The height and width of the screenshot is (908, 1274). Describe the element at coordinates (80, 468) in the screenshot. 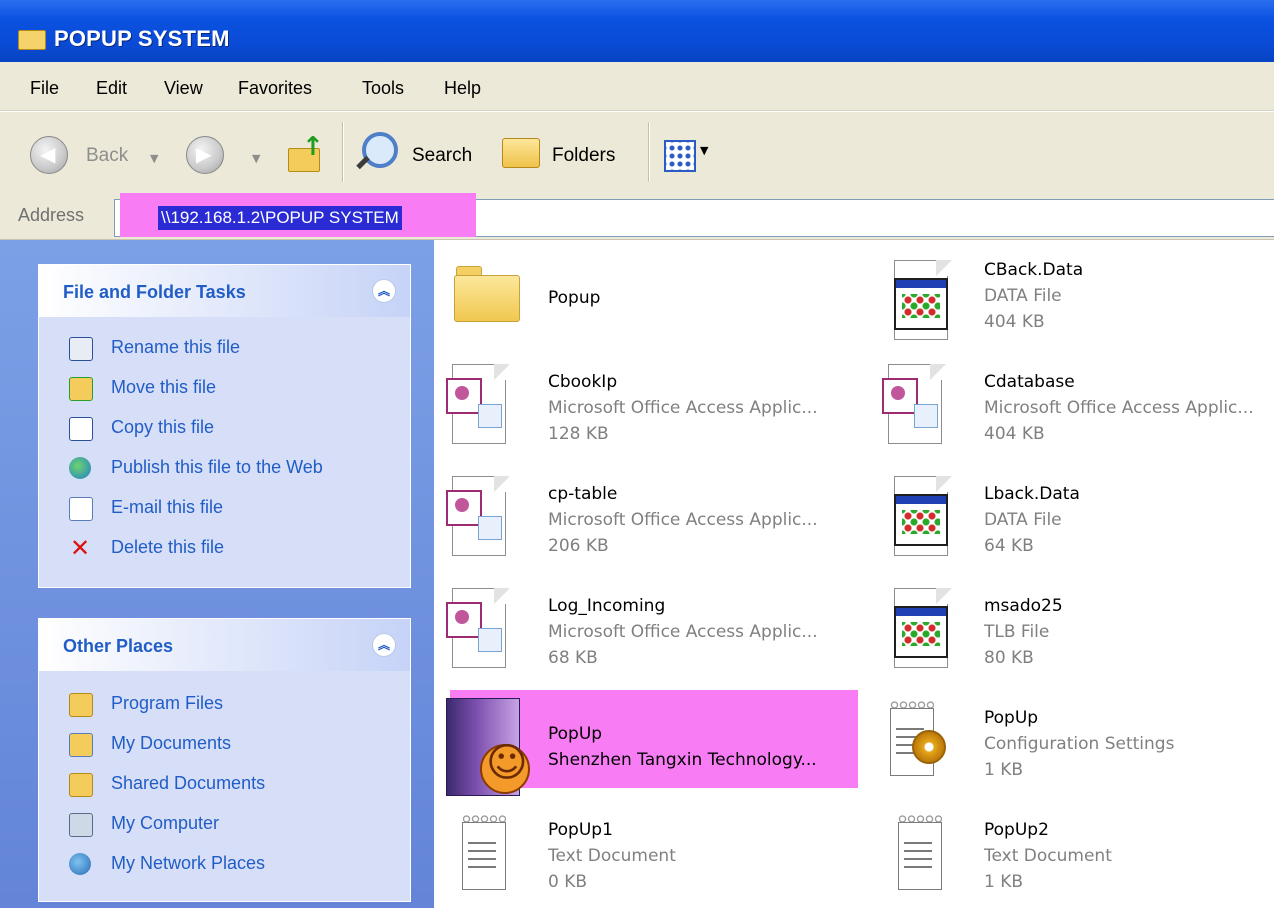

I see `publish-web-icon` at that location.